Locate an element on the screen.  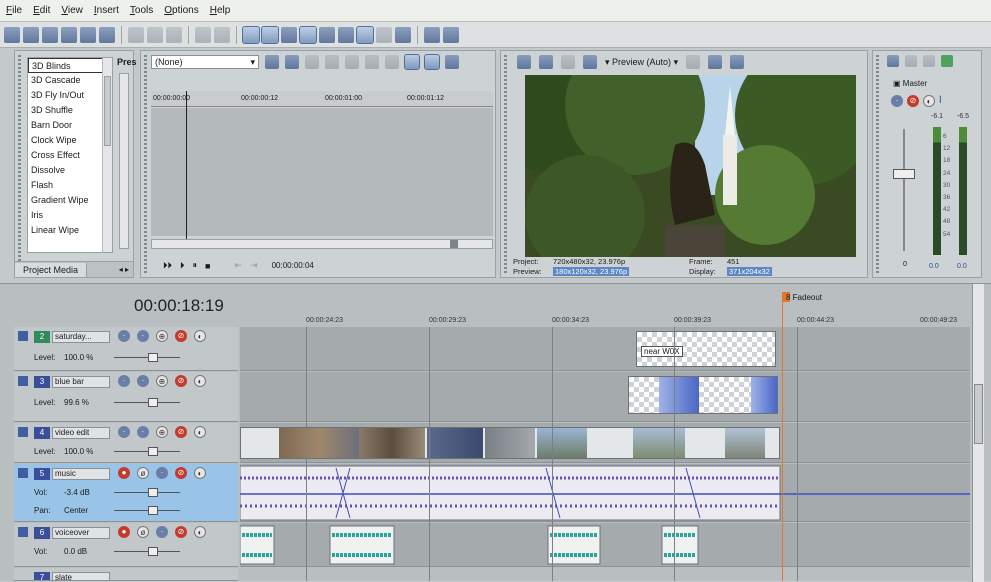
list-scrollbar is located at coordinates (107, 155).